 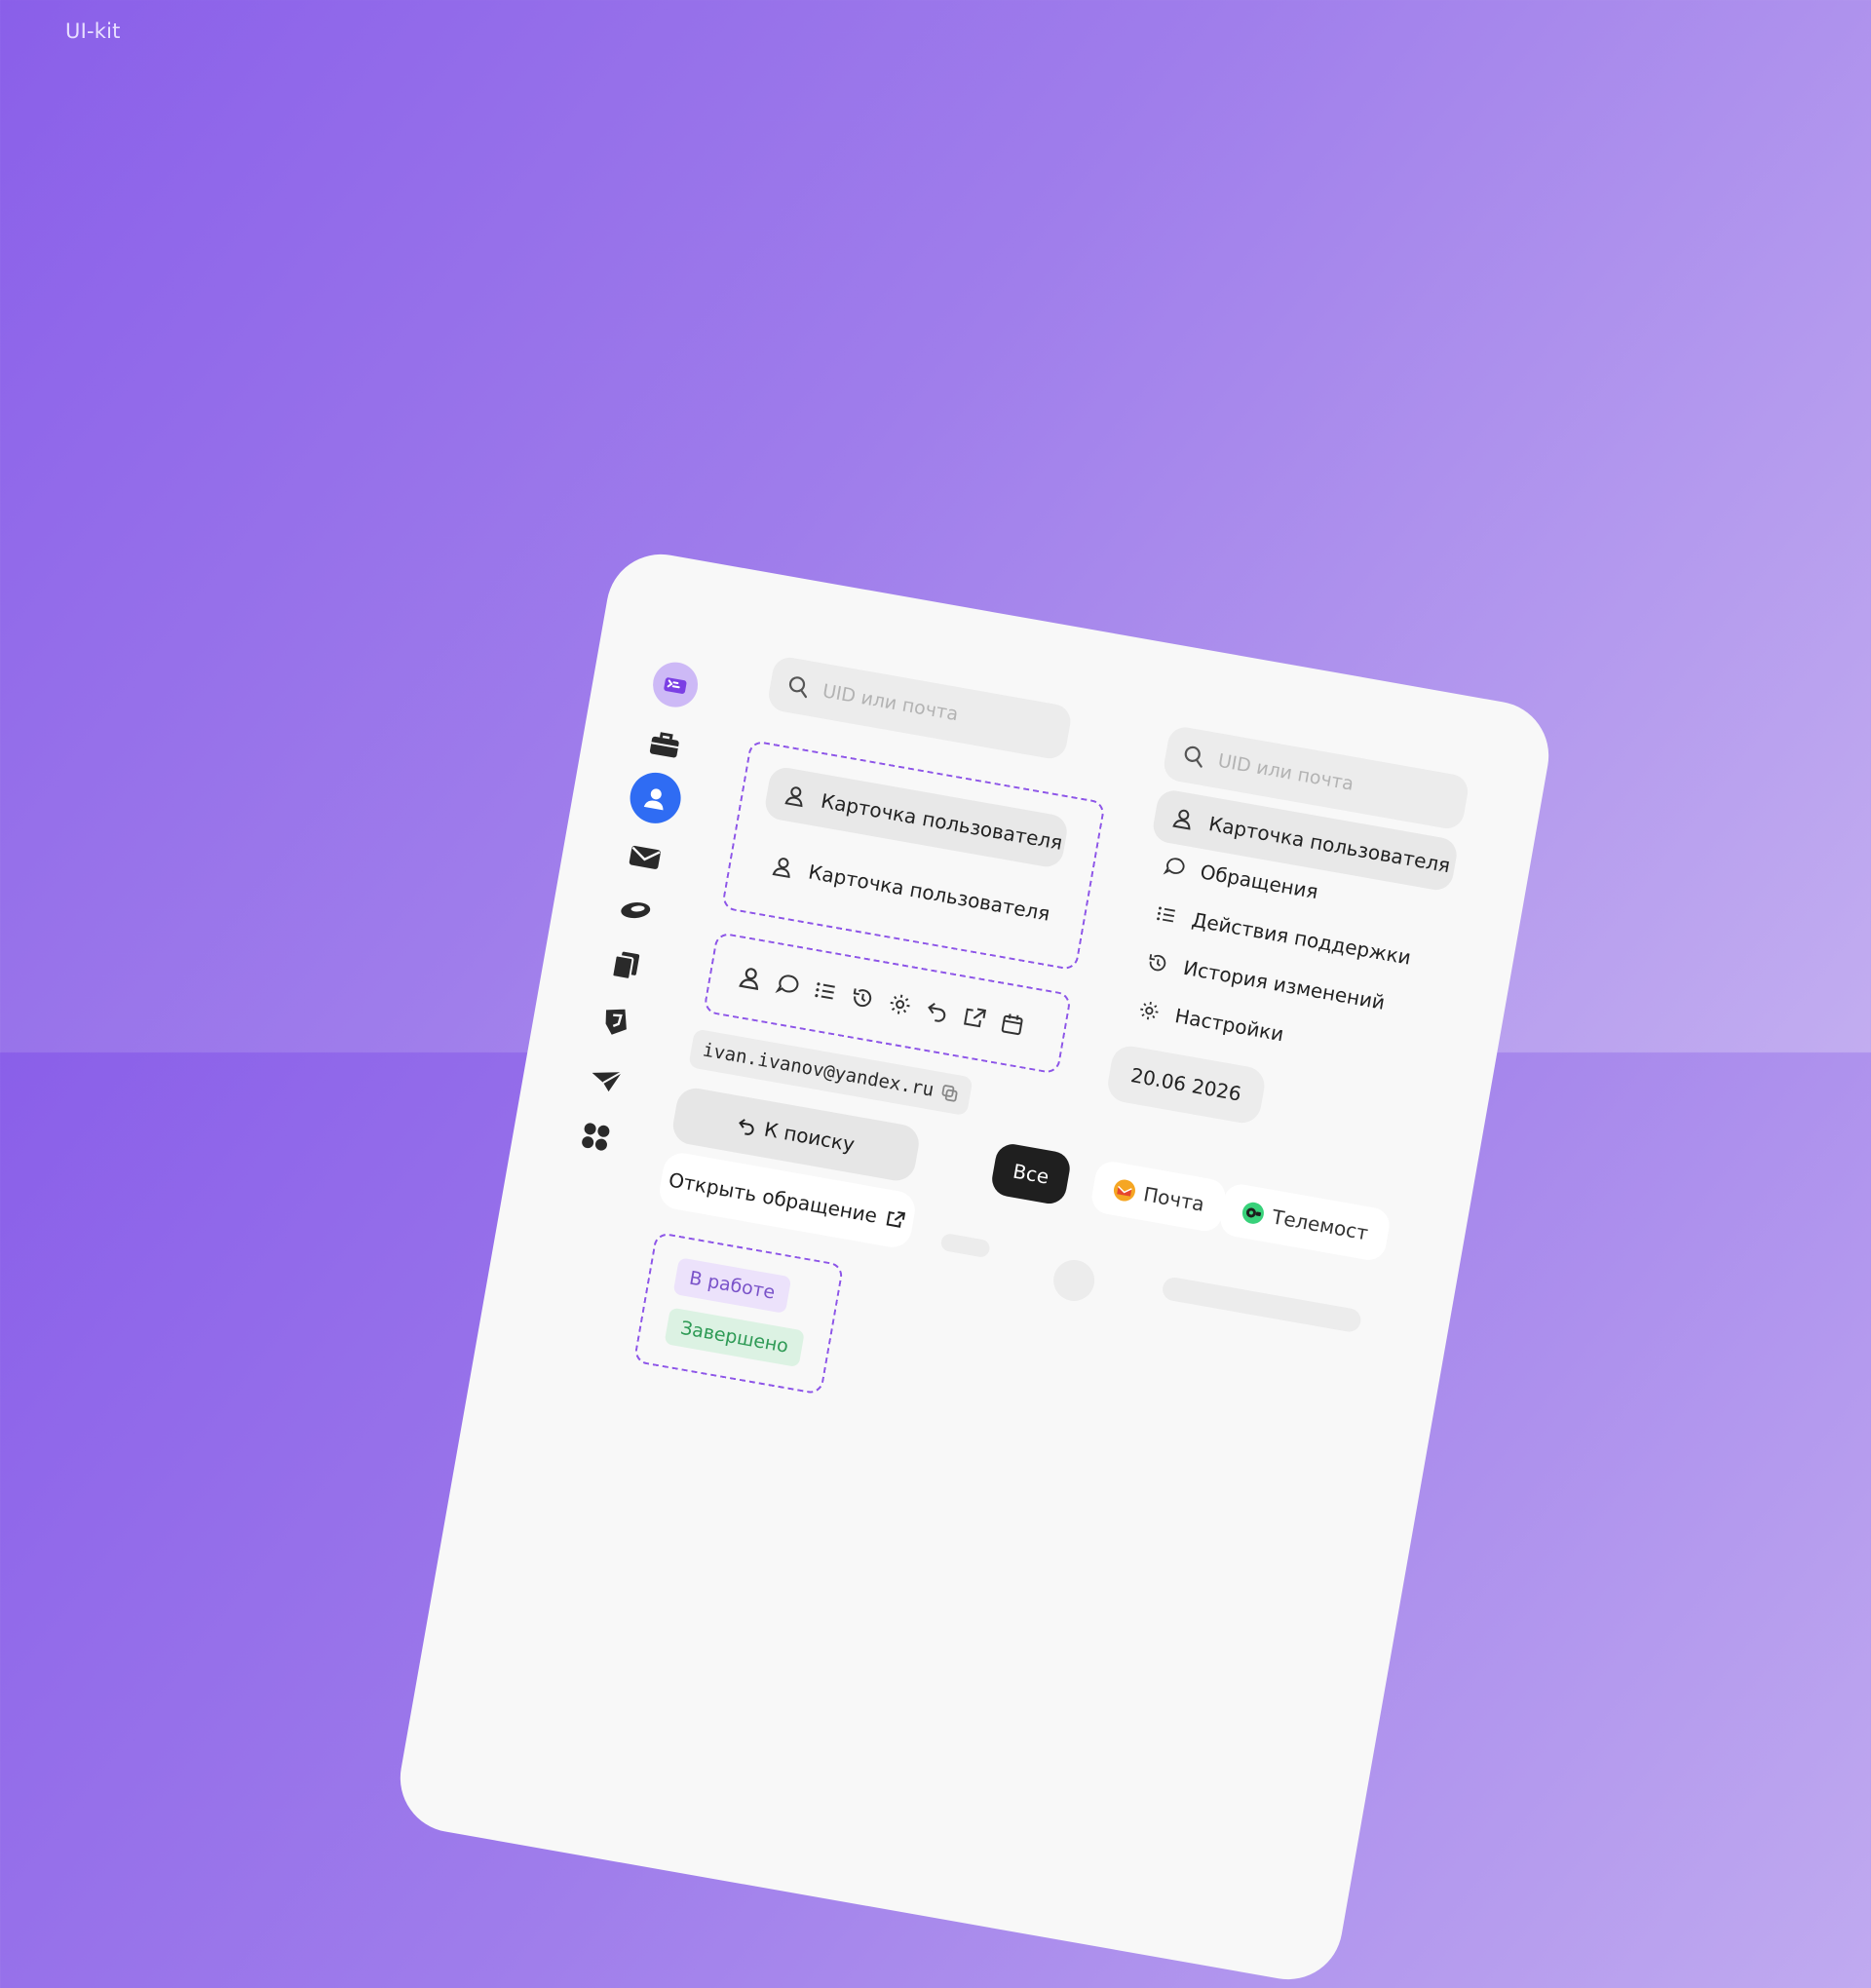 I want to click on ui-kit-label: UI-kit, so click(x=93, y=31).